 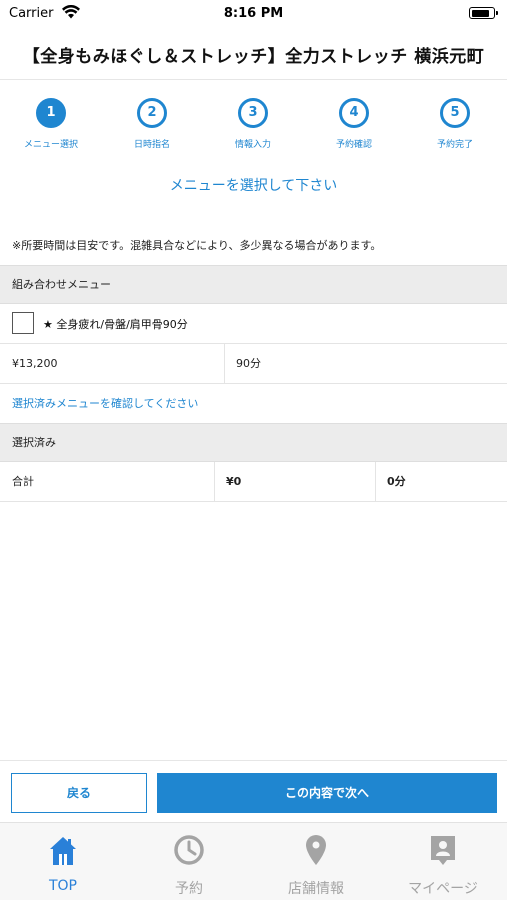 I want to click on battery-icon, so click(x=483, y=13).